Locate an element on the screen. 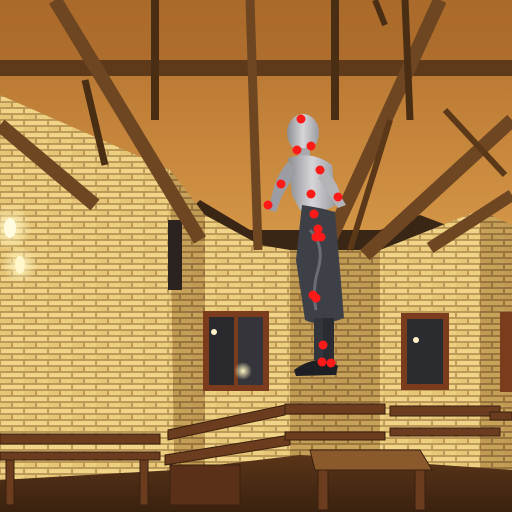  window-far-right is located at coordinates (506, 352).